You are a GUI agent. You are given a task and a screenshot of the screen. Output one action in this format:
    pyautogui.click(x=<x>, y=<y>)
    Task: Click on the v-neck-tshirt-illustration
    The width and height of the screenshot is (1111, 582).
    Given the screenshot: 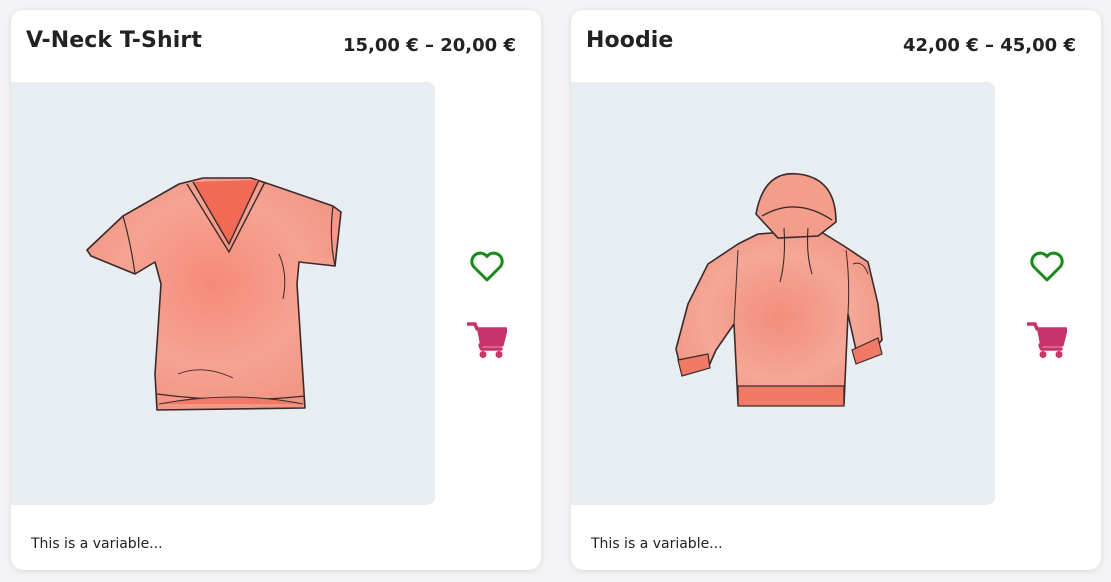 What is the action you would take?
    pyautogui.click(x=214, y=293)
    